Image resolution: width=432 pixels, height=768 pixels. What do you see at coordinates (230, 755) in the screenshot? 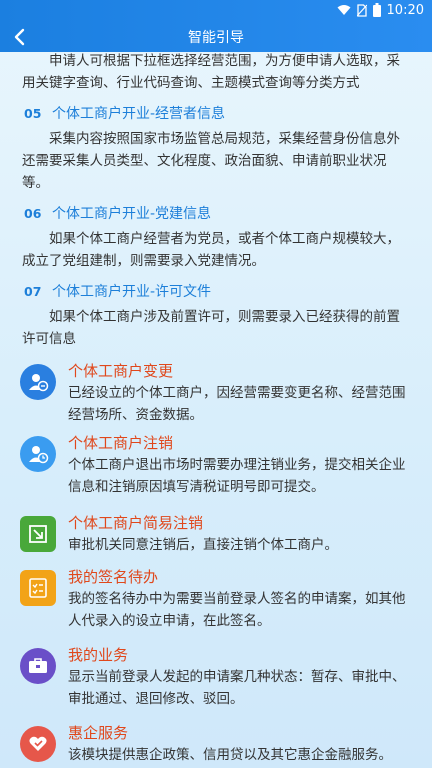
I see `feature-desc: 该模块提供惠企政策、信用贷以及其它惠企金融服务。` at bounding box center [230, 755].